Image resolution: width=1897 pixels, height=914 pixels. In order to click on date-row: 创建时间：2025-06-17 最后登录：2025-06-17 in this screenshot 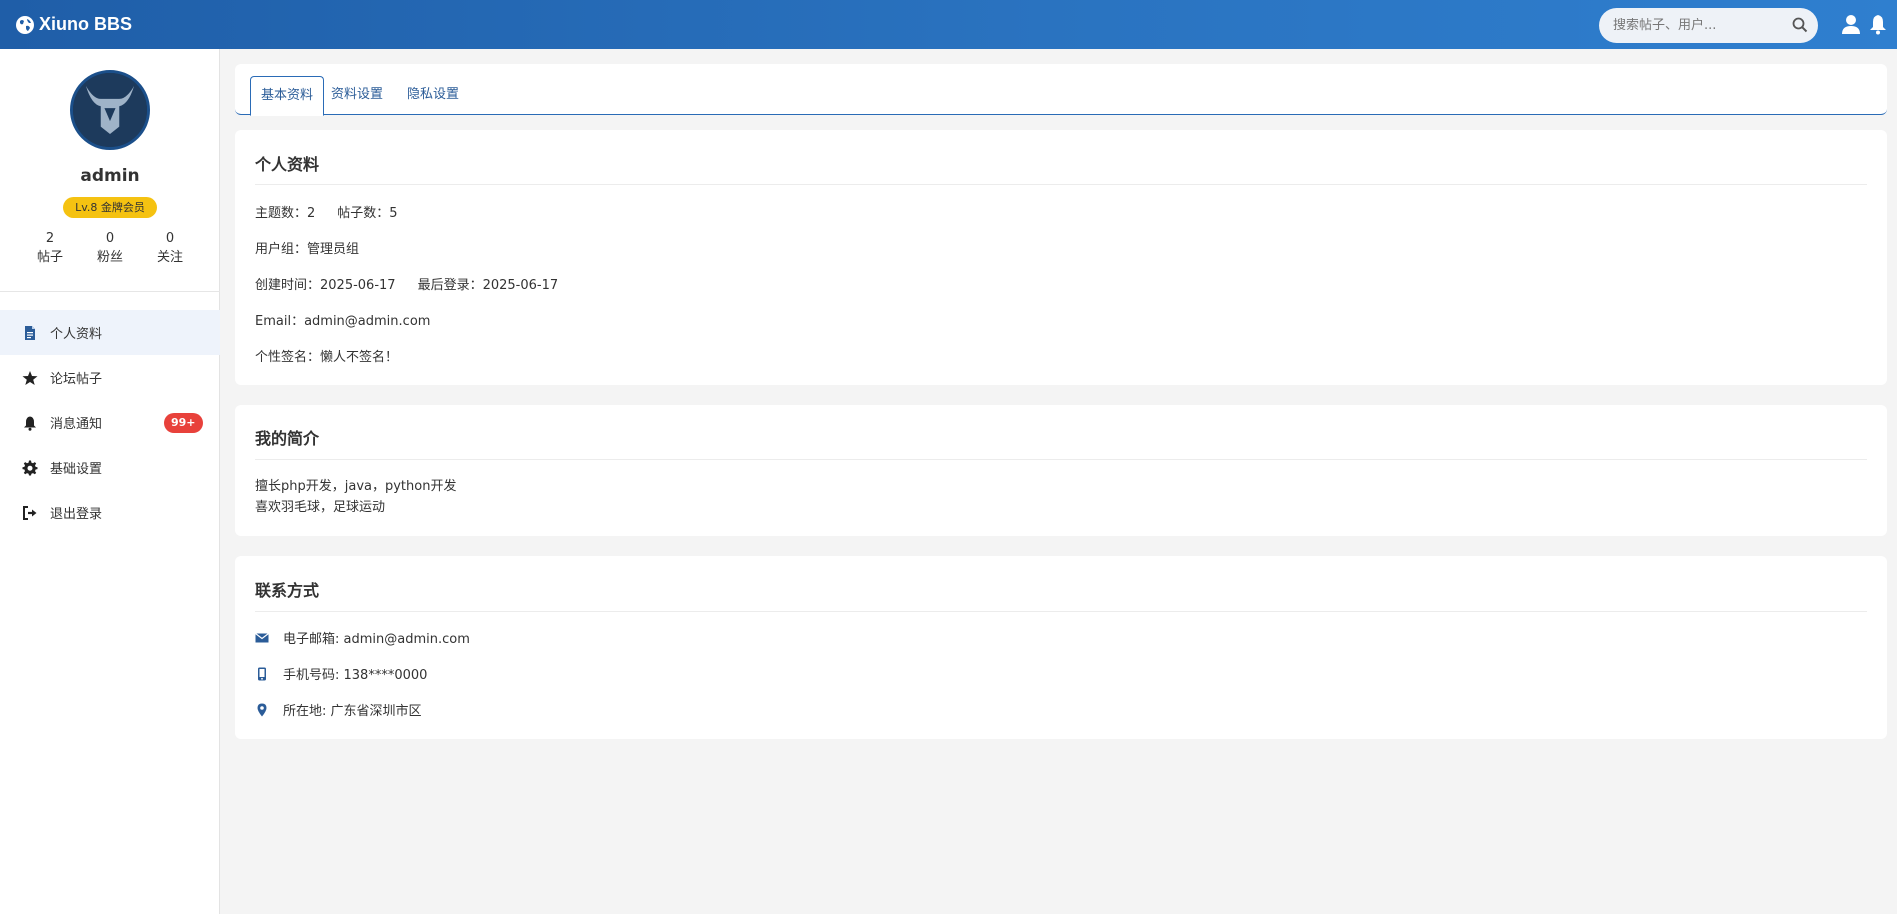, I will do `click(406, 283)`.